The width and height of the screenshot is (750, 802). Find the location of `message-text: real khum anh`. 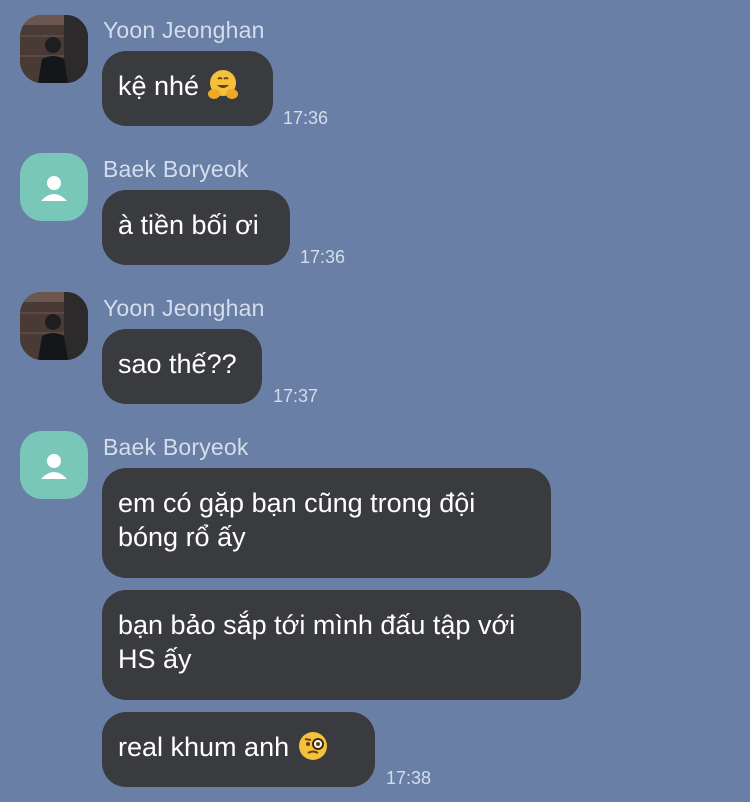

message-text: real khum anh is located at coordinates (204, 747).